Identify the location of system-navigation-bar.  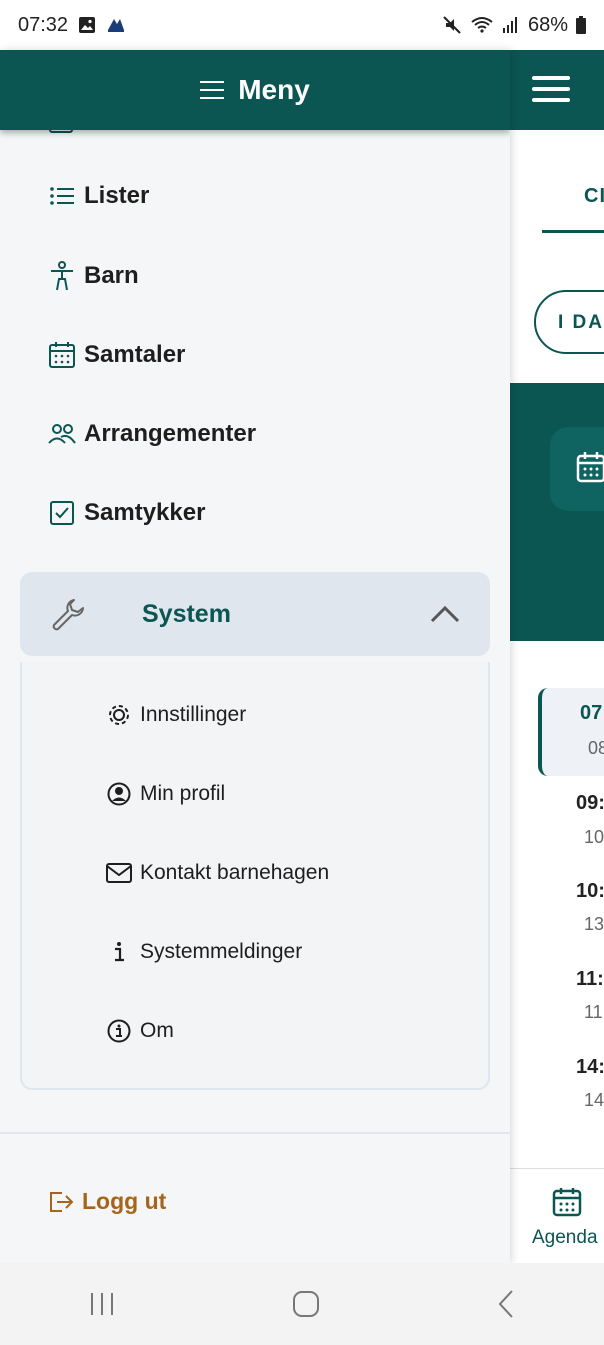
(302, 1304).